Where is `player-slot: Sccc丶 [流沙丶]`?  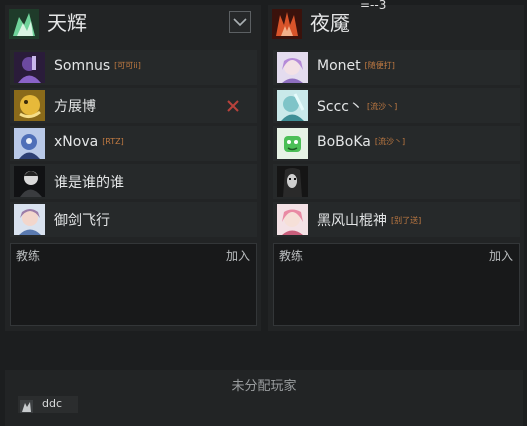
player-slot: Sccc丶 [流沙丶] is located at coordinates (396, 105).